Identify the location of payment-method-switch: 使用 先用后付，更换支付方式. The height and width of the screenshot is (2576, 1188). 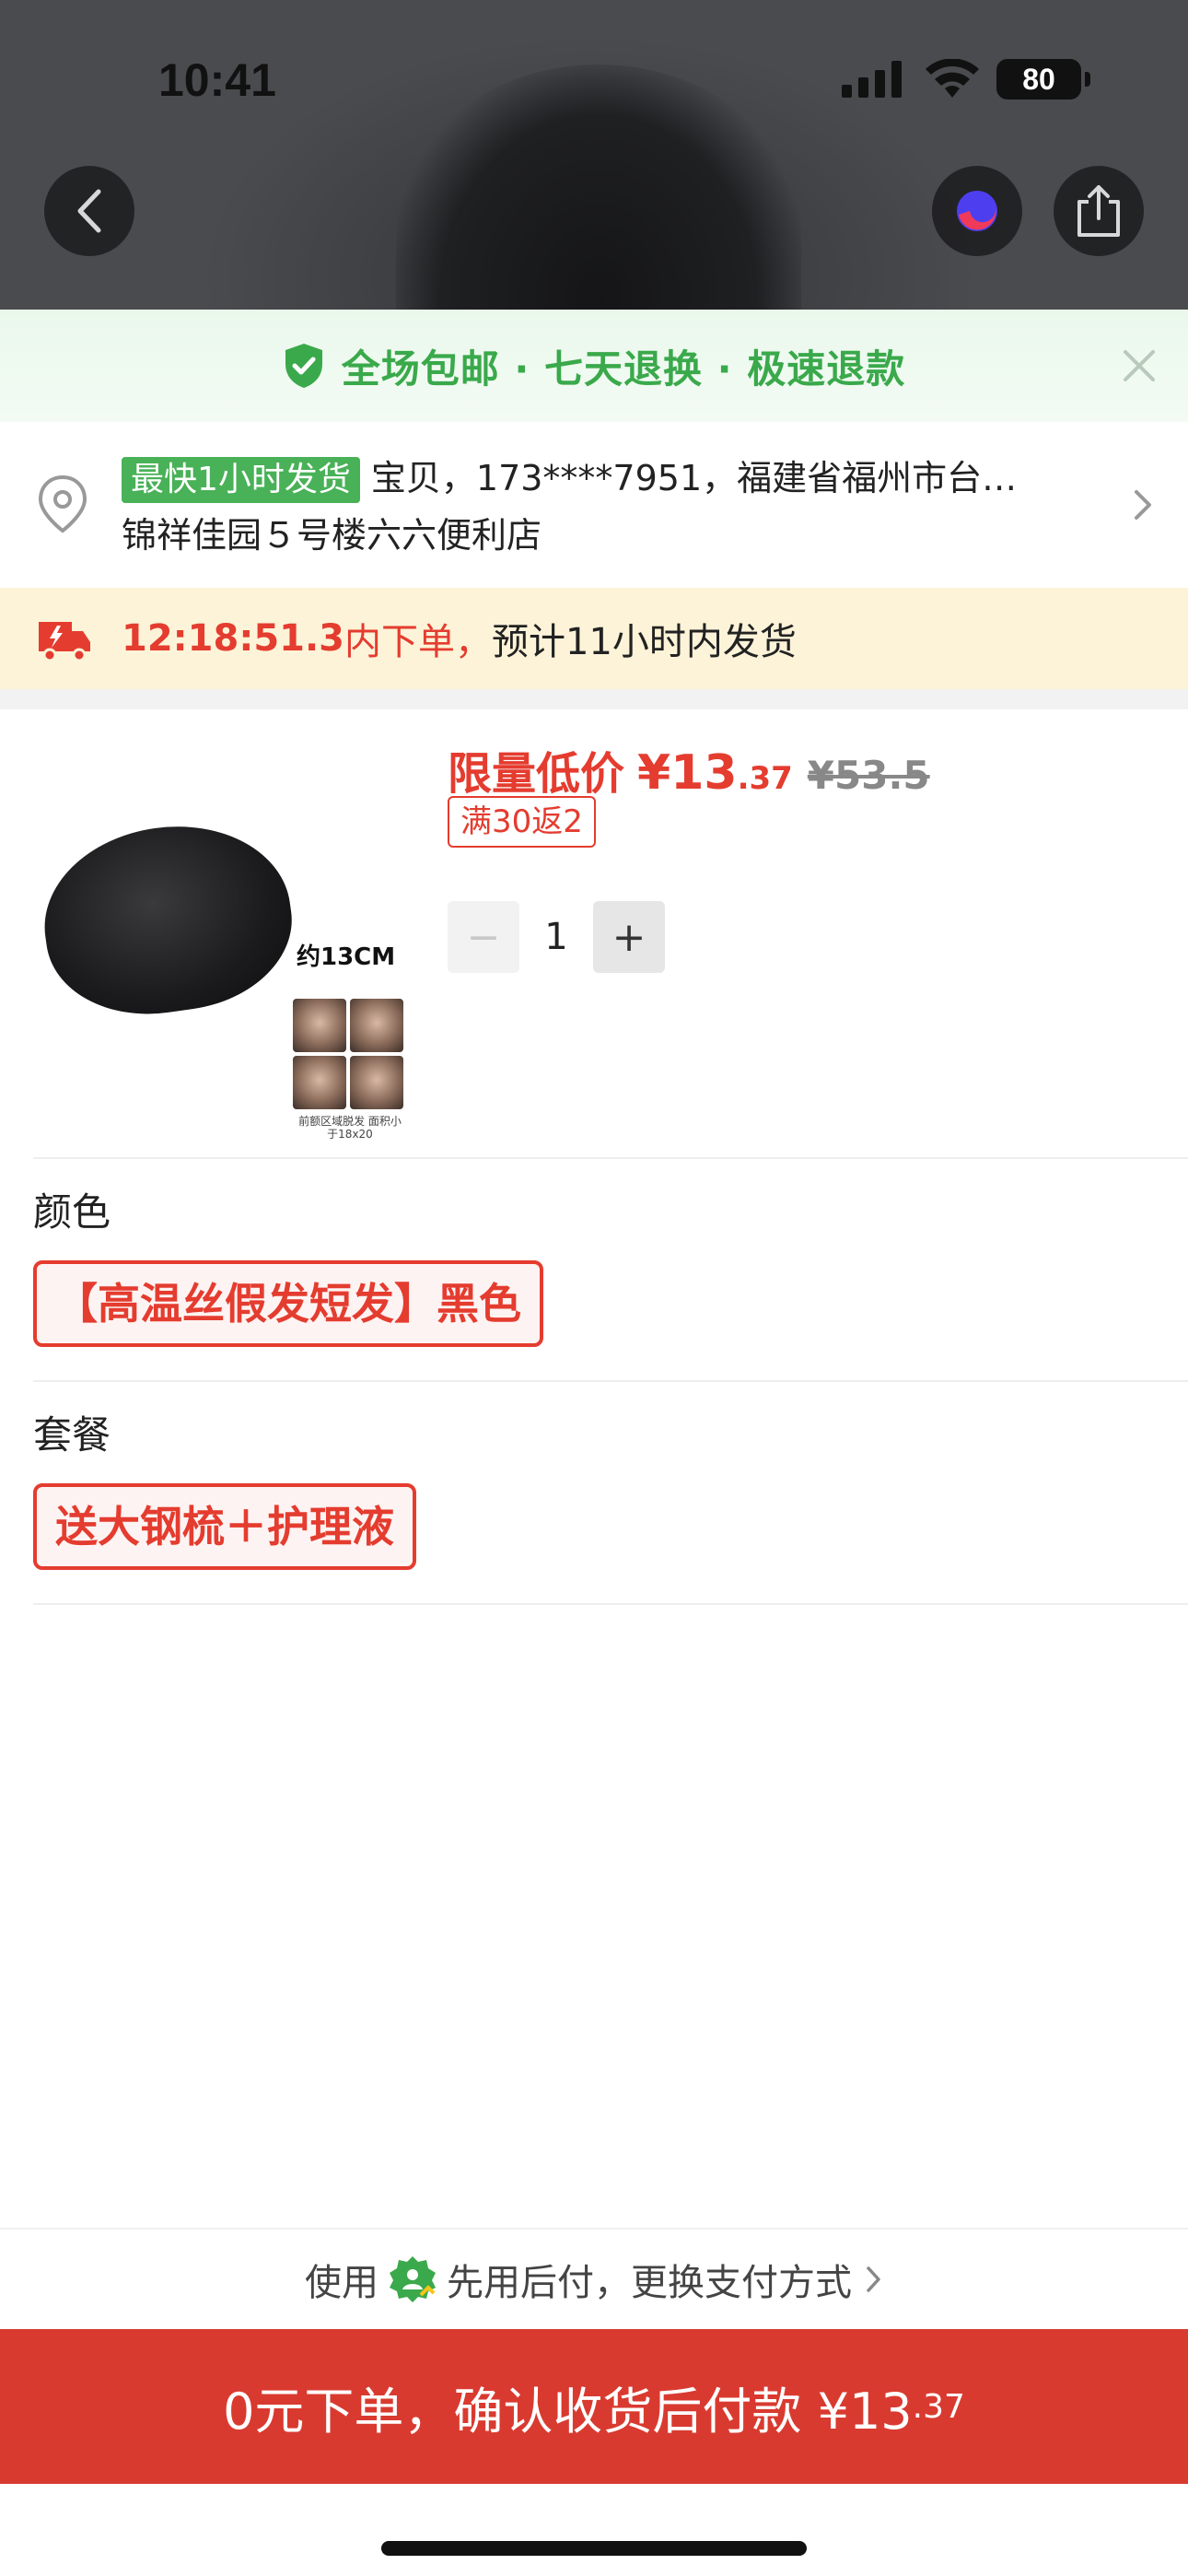
(594, 2278).